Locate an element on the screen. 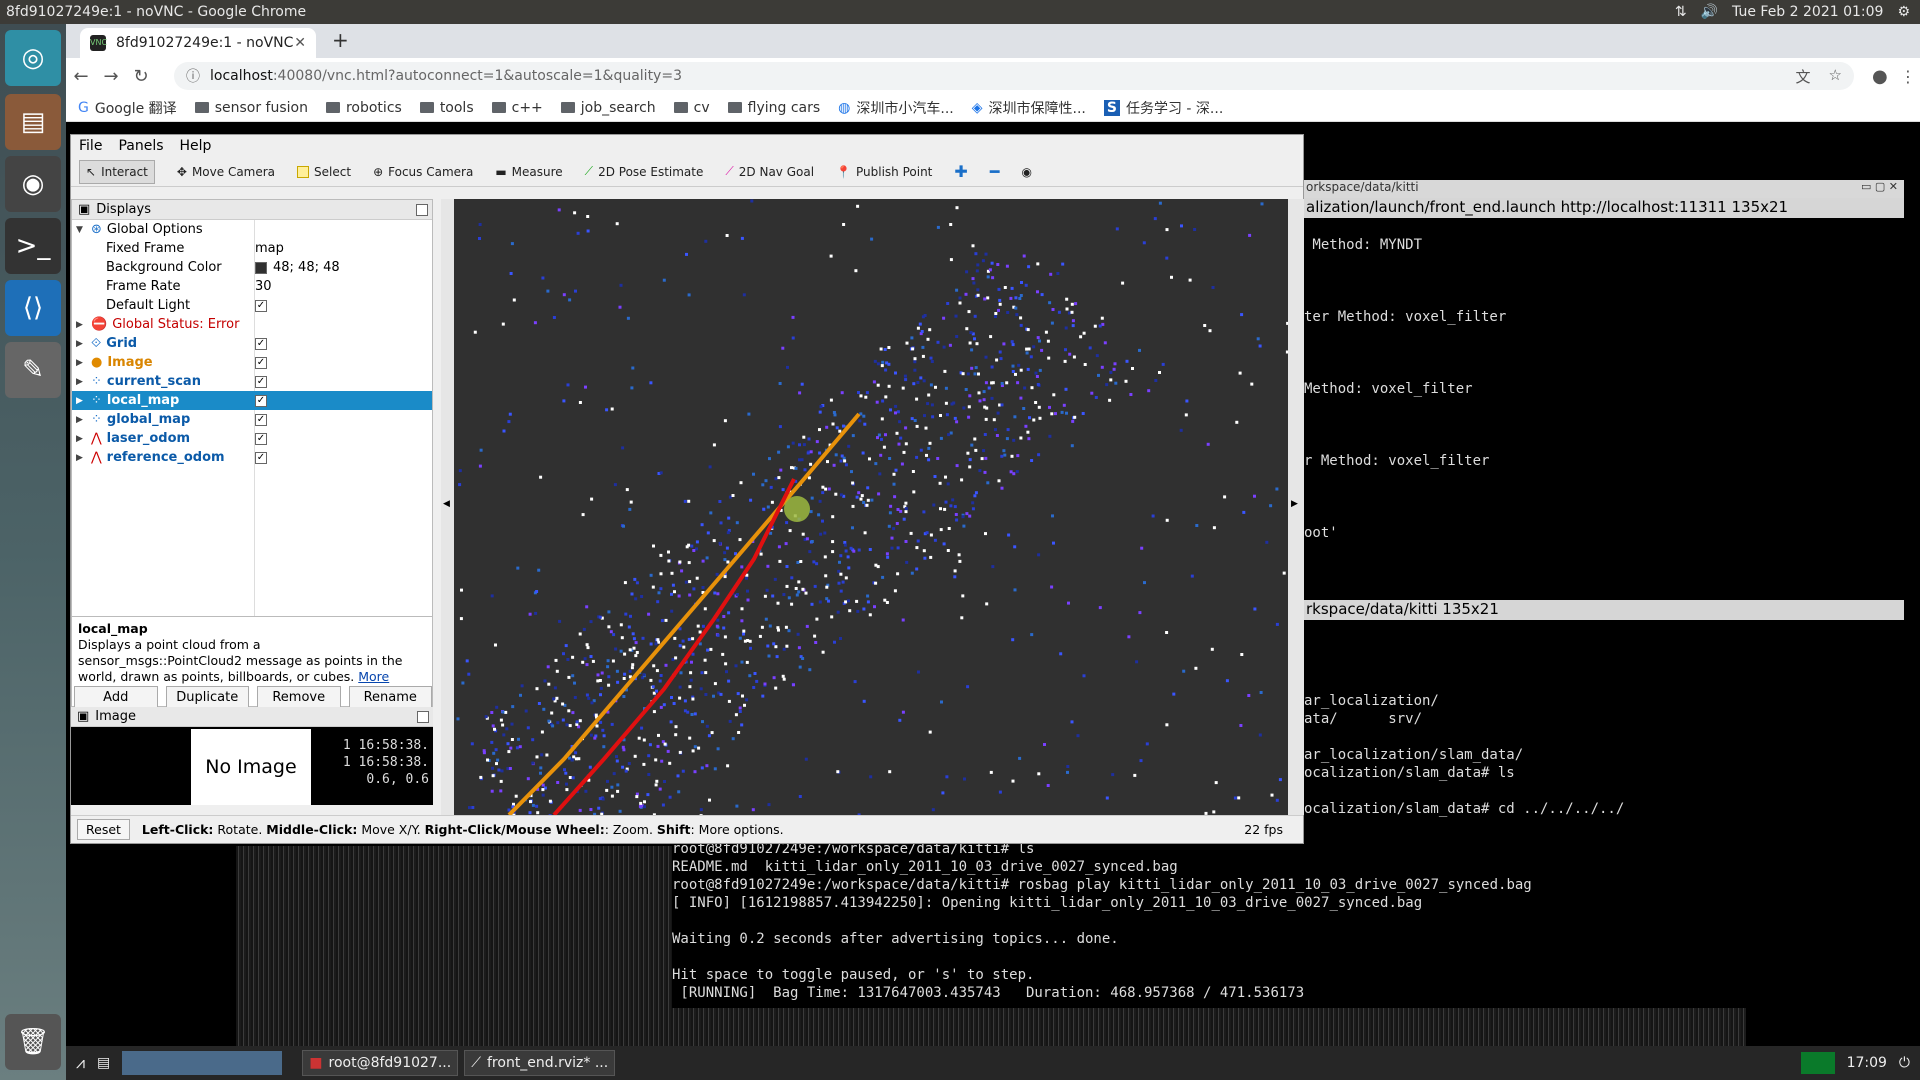 Image resolution: width=1920 pixels, height=1080 pixels. tree-current-scan: ▶ ⁘ current_scan ✓ is located at coordinates (252, 381).